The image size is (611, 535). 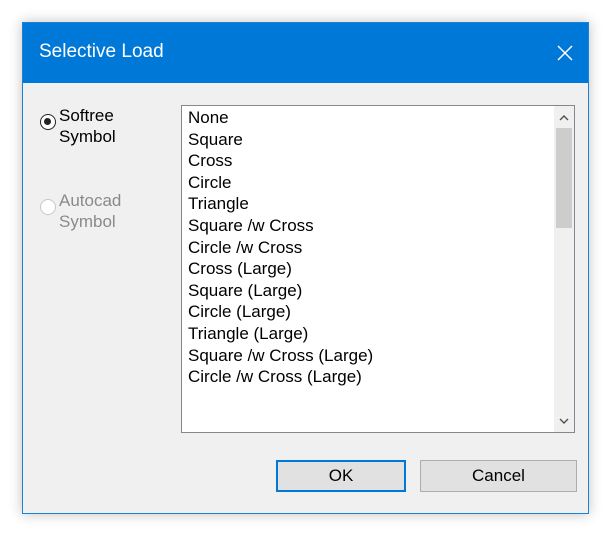 What do you see at coordinates (368, 118) in the screenshot?
I see `list-item: None` at bounding box center [368, 118].